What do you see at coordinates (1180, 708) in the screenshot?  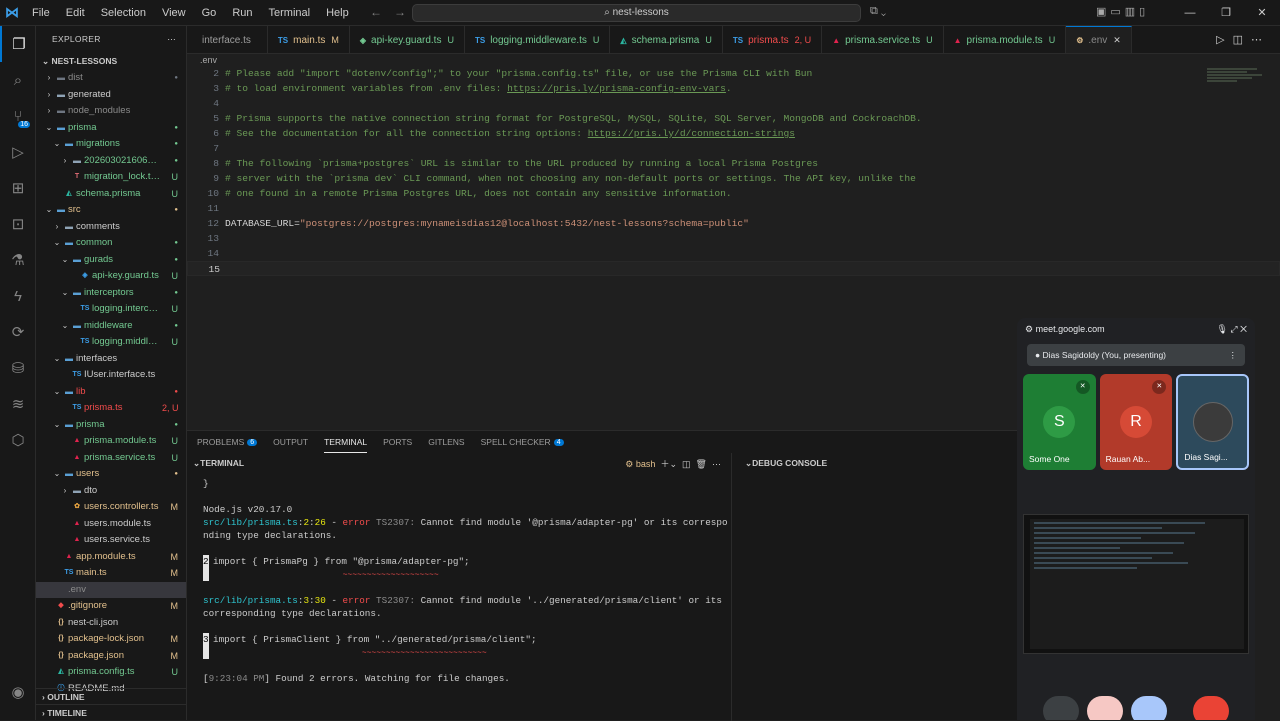 I see `more-options-icon` at bounding box center [1180, 708].